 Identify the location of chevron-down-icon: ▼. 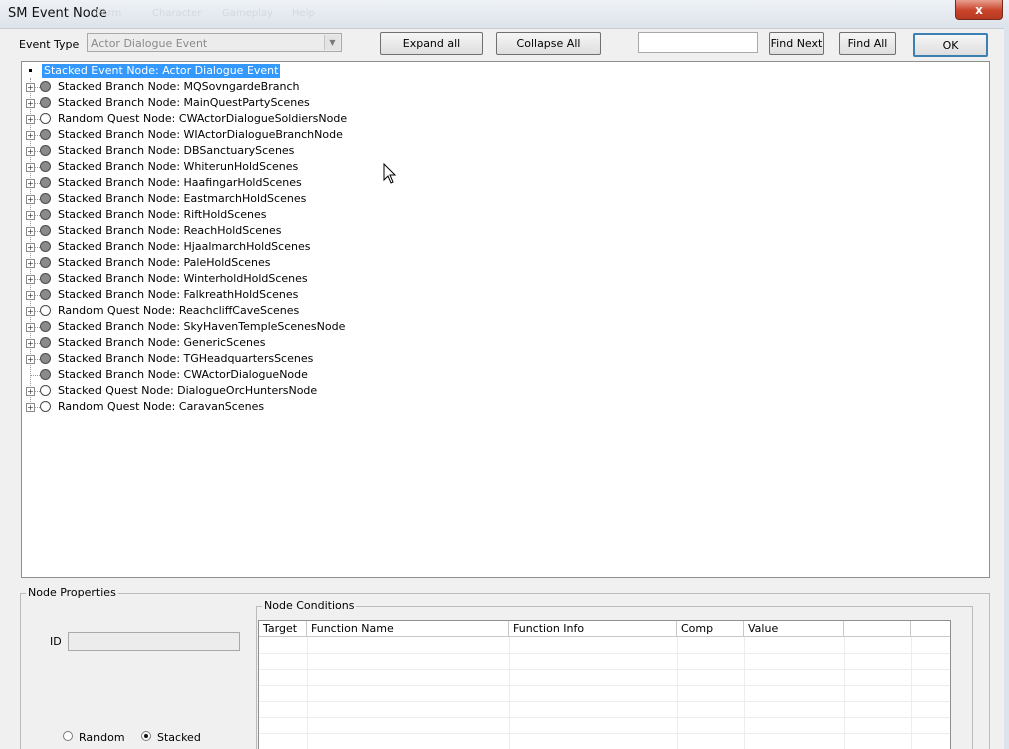
(332, 42).